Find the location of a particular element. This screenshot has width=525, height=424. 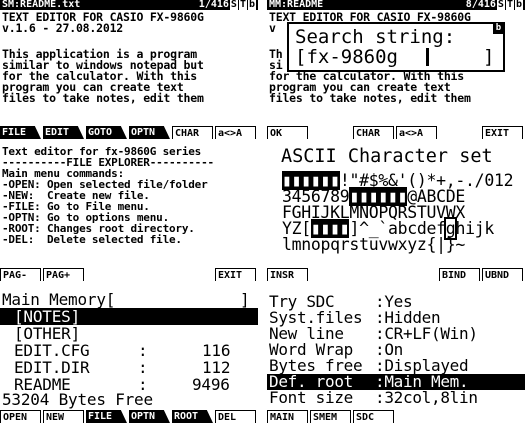

open-key: OPEN is located at coordinates (20, 416).